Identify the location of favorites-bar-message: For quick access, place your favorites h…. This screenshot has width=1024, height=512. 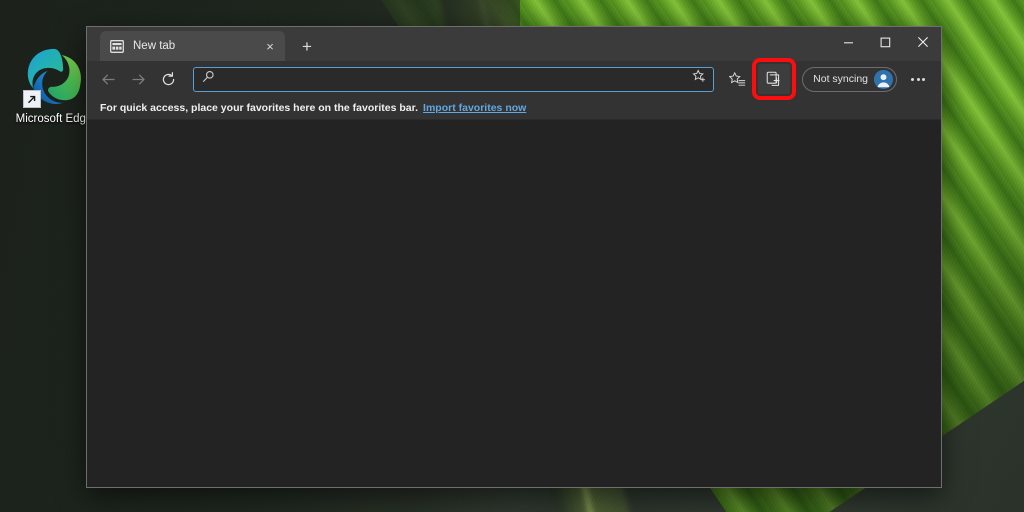
(259, 108).